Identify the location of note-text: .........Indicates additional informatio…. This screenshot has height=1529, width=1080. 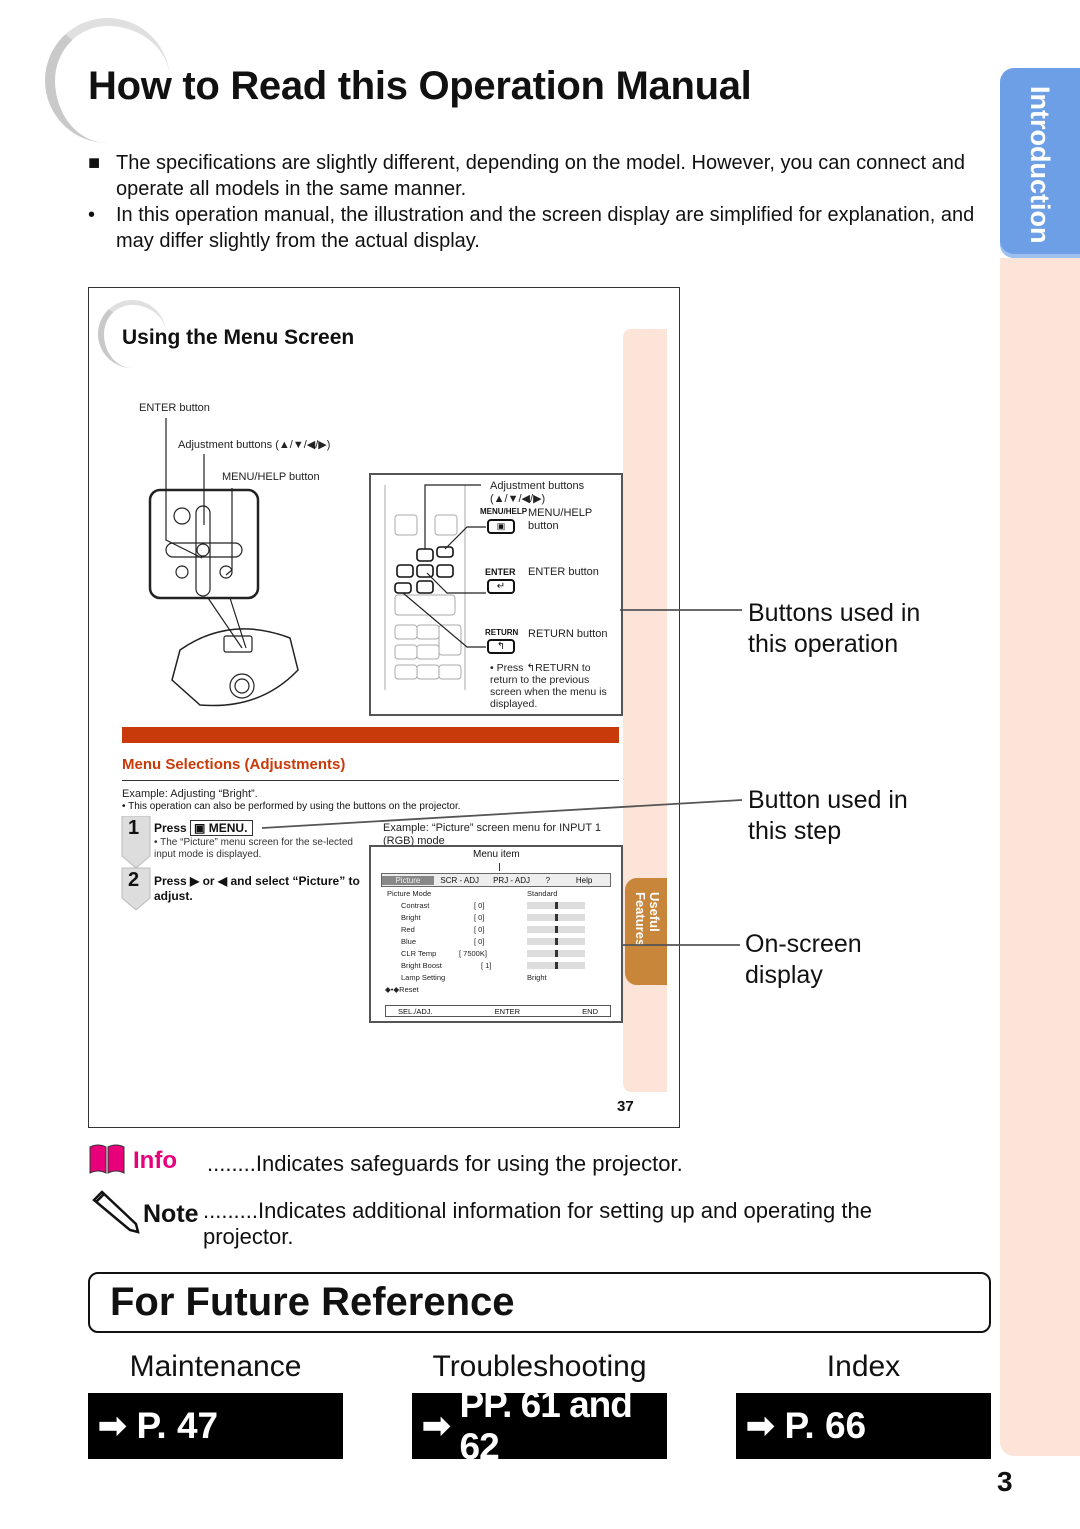
(537, 1223).